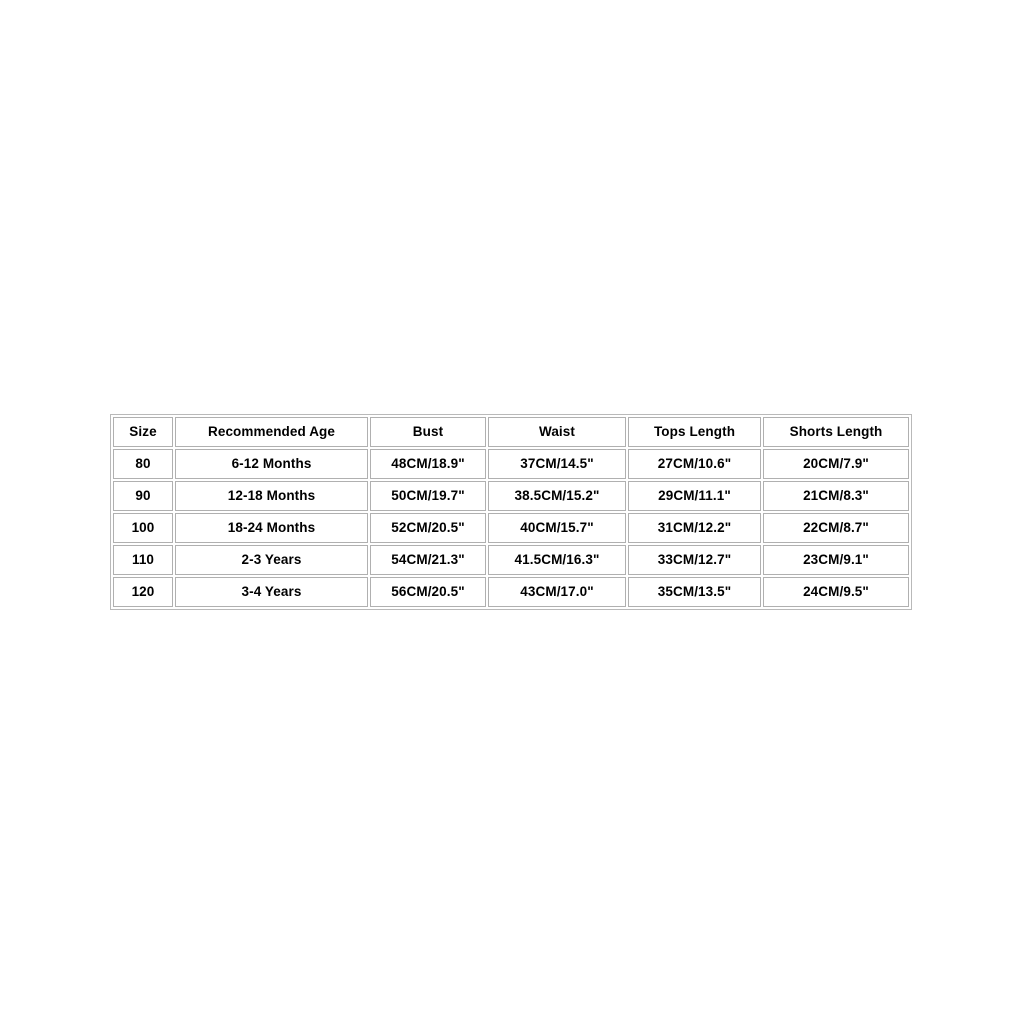  What do you see at coordinates (143, 528) in the screenshot?
I see `cell-size: 100` at bounding box center [143, 528].